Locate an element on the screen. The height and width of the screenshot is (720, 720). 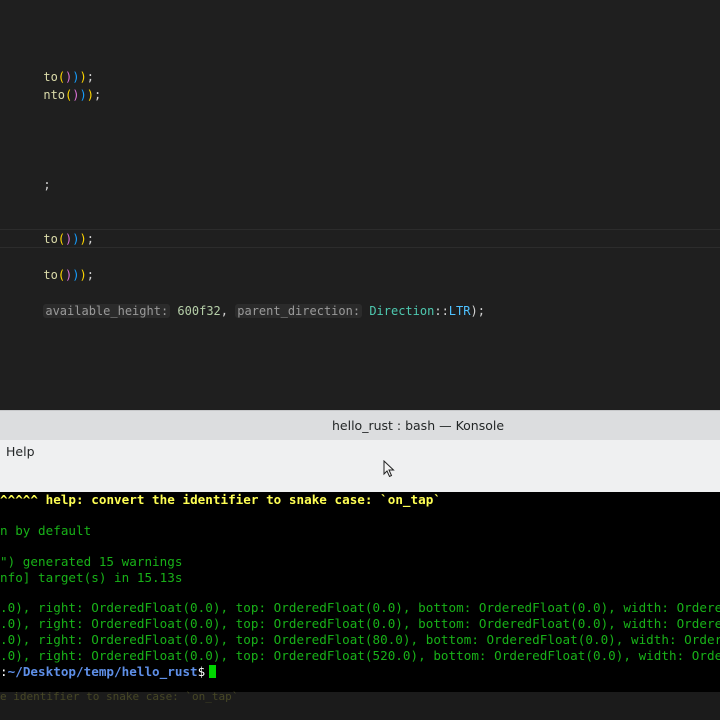
inlay-hint: available_height: is located at coordinates (107, 311).